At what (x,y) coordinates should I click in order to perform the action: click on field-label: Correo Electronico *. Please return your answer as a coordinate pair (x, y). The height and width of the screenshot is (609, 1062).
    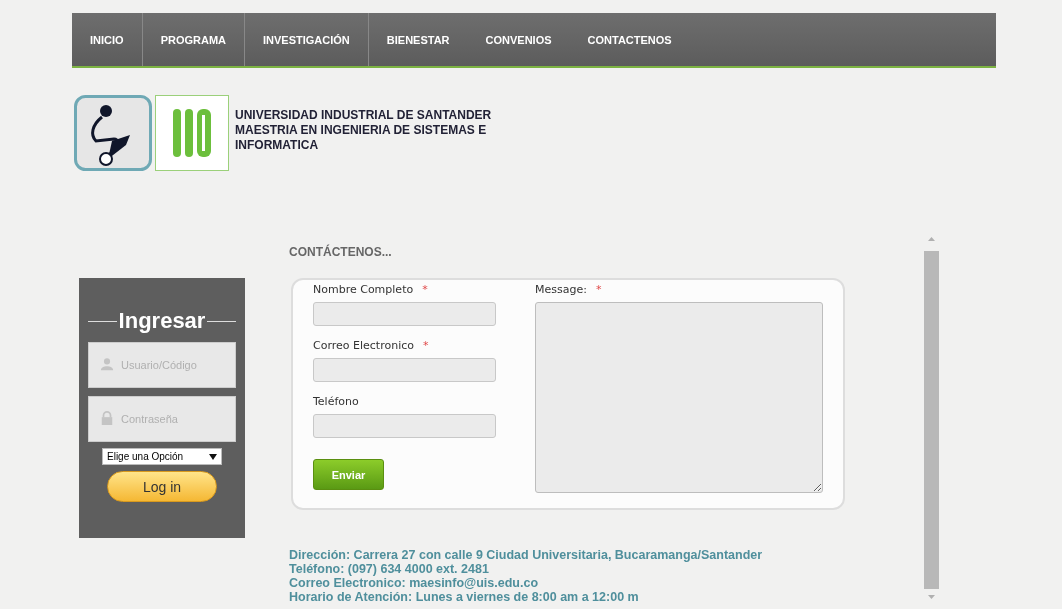
    Looking at the image, I should click on (371, 346).